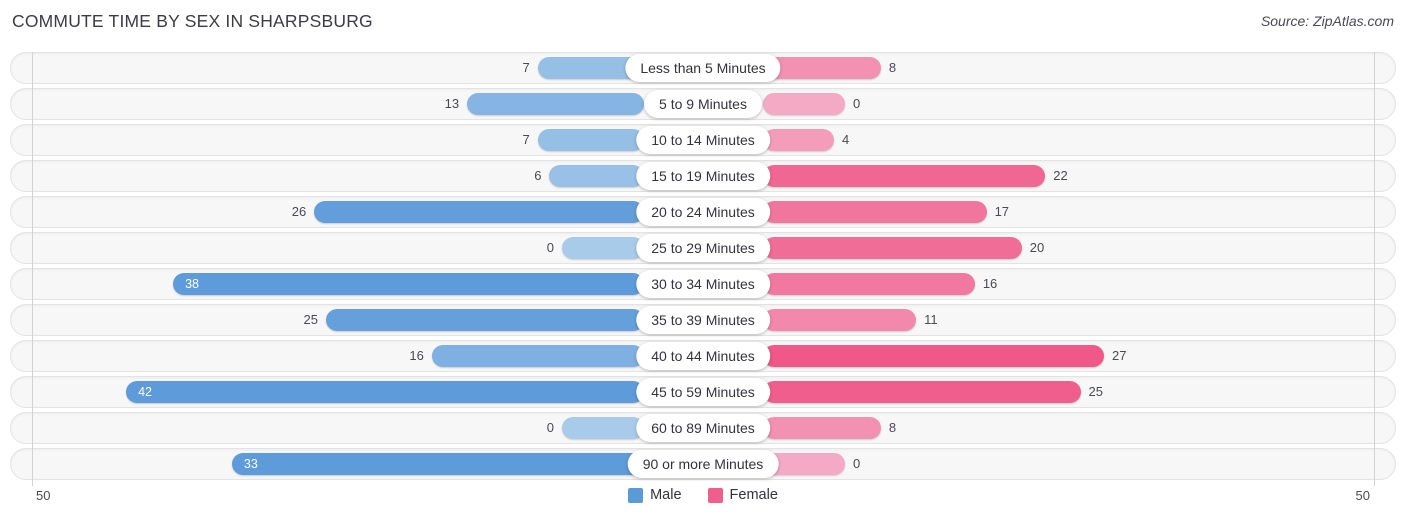 This screenshot has width=1406, height=523. What do you see at coordinates (145, 392) in the screenshot?
I see `value-label-male: 42` at bounding box center [145, 392].